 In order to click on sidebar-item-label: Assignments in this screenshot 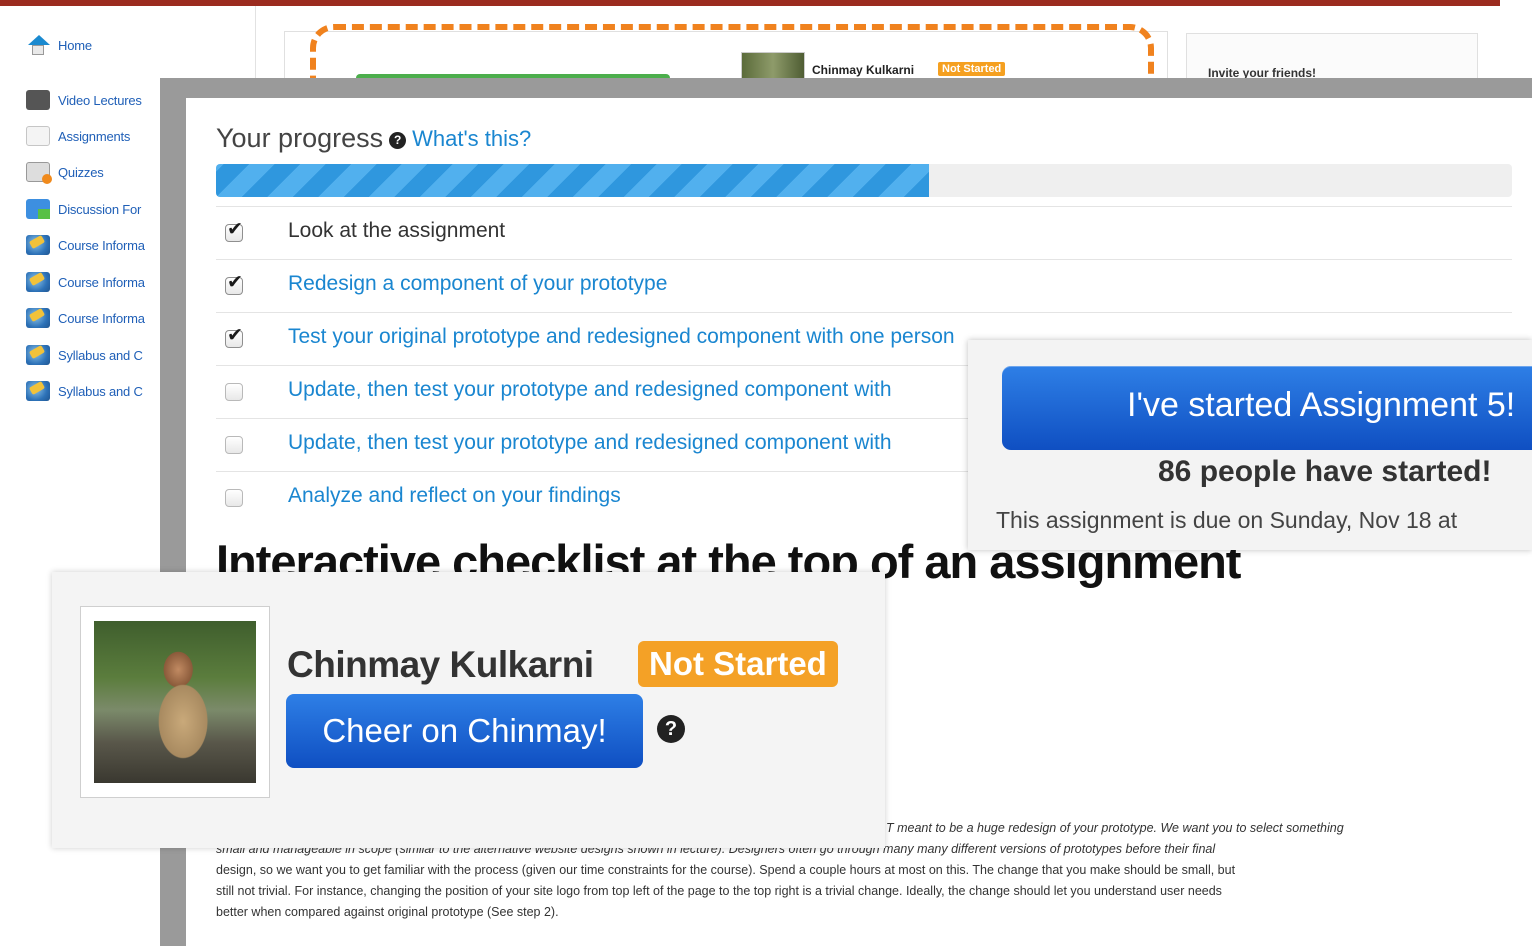, I will do `click(94, 136)`.